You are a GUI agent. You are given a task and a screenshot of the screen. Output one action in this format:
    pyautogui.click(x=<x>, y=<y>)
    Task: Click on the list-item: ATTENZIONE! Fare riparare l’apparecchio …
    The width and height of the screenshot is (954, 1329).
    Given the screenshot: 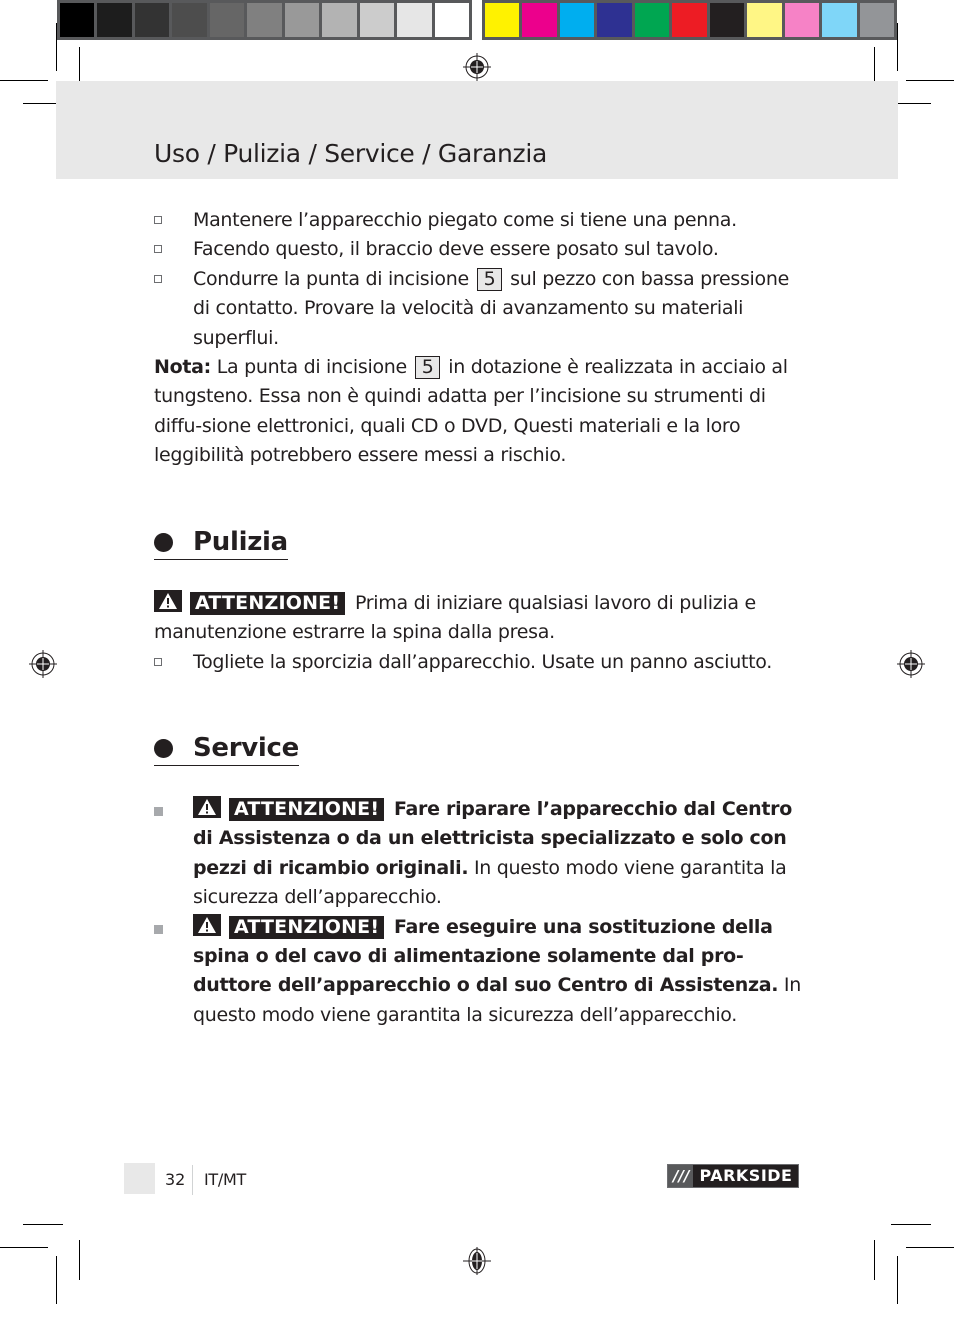 What is the action you would take?
    pyautogui.click(x=479, y=854)
    